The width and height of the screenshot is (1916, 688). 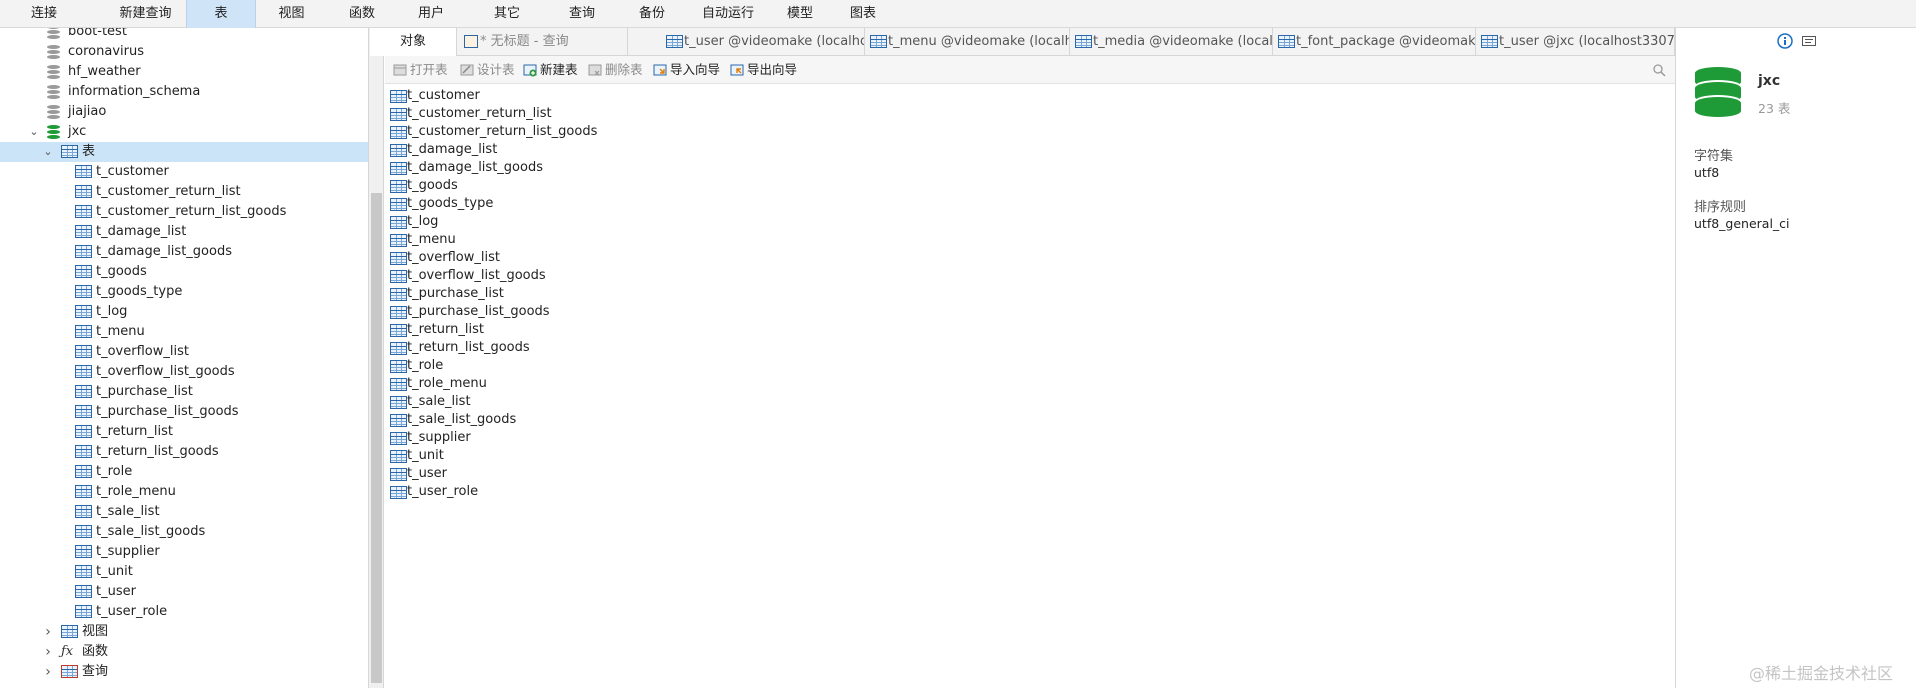 What do you see at coordinates (184, 372) in the screenshot?
I see `tree-table-item: t_overflow_list_goods` at bounding box center [184, 372].